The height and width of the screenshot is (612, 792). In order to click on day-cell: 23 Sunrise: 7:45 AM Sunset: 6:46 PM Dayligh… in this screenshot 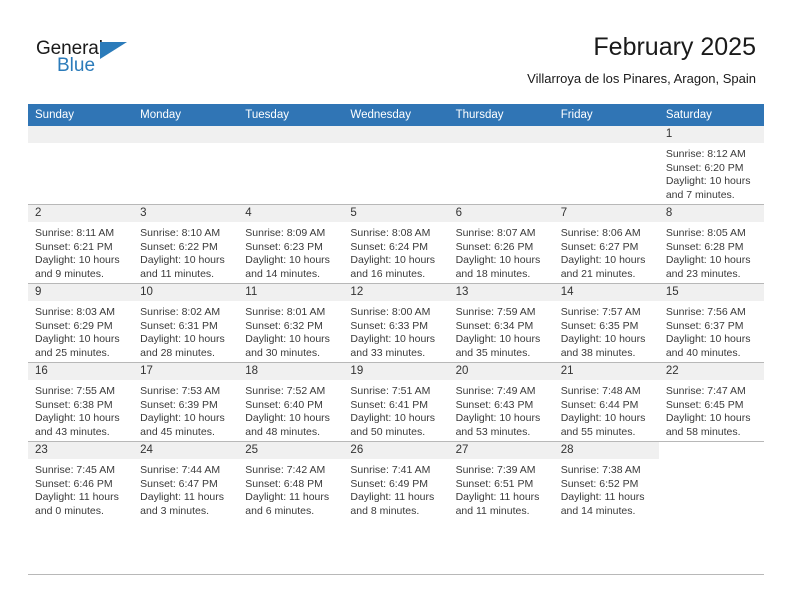, I will do `click(81, 481)`.